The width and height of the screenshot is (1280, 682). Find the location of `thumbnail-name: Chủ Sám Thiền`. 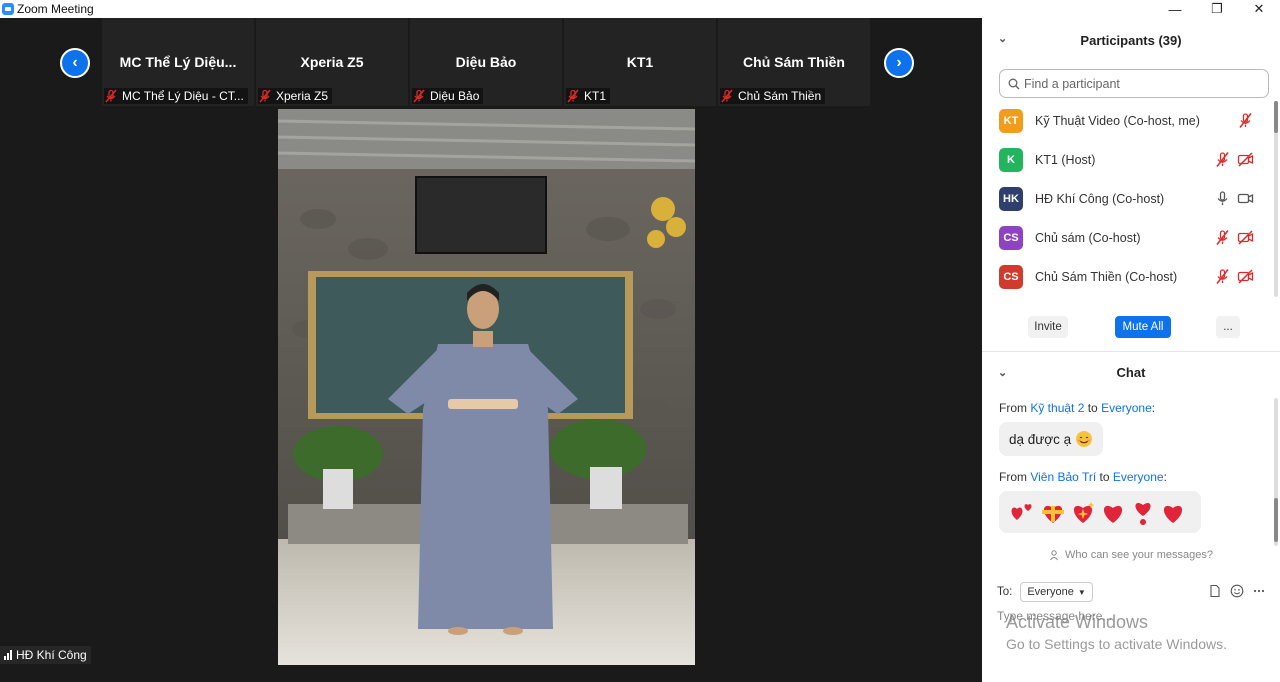

thumbnail-name: Chủ Sám Thiền is located at coordinates (794, 62).